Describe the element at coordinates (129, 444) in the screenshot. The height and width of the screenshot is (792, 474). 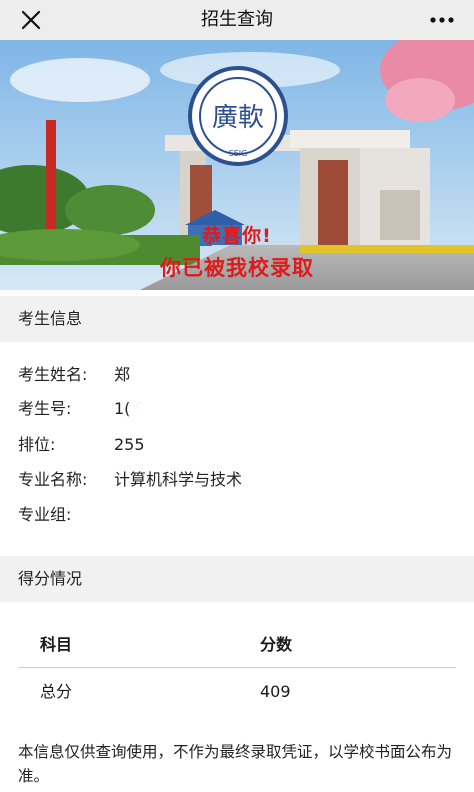
I see `rank-value: 255` at that location.